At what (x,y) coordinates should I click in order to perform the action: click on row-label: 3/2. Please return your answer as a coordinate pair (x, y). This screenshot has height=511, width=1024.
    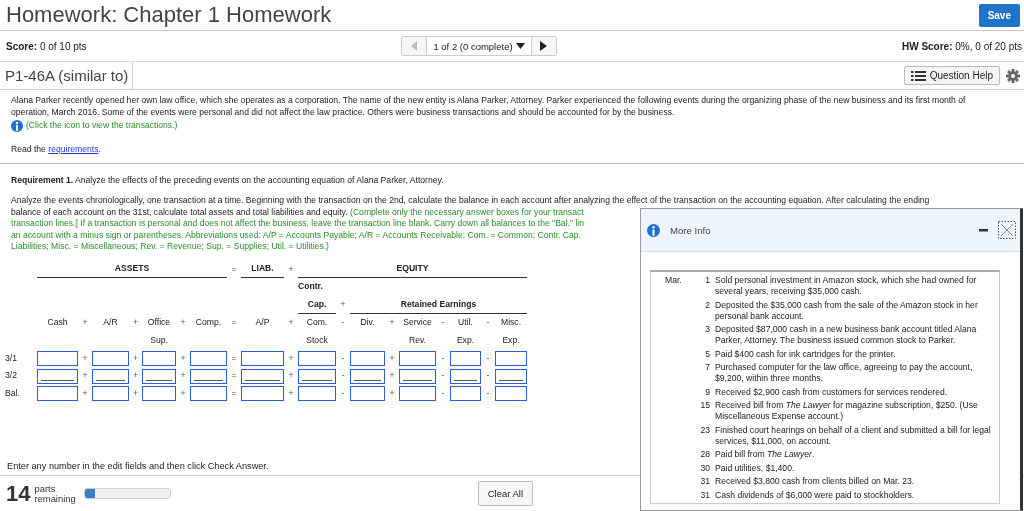
    Looking at the image, I should click on (11, 376).